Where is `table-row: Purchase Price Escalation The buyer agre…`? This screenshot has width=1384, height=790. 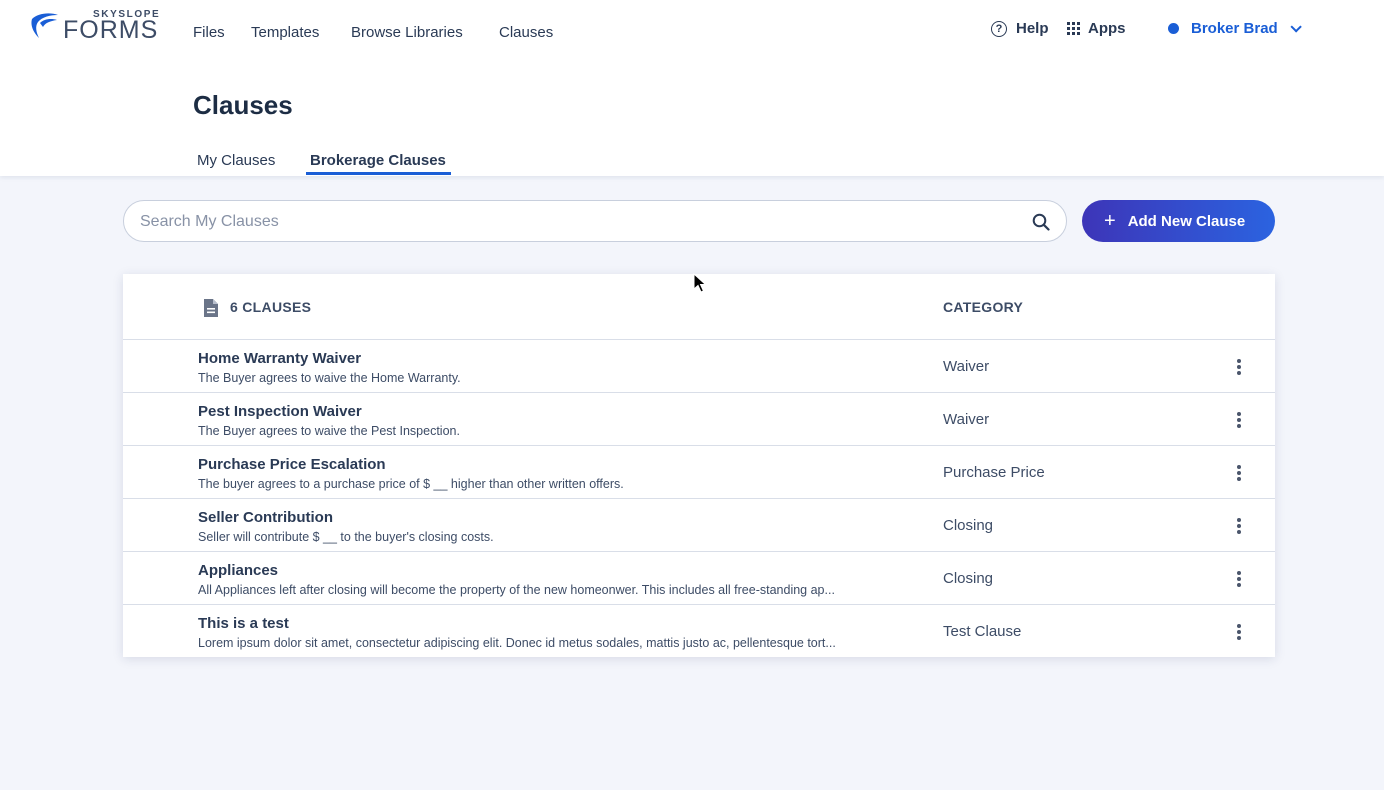 table-row: Purchase Price Escalation The buyer agre… is located at coordinates (699, 472).